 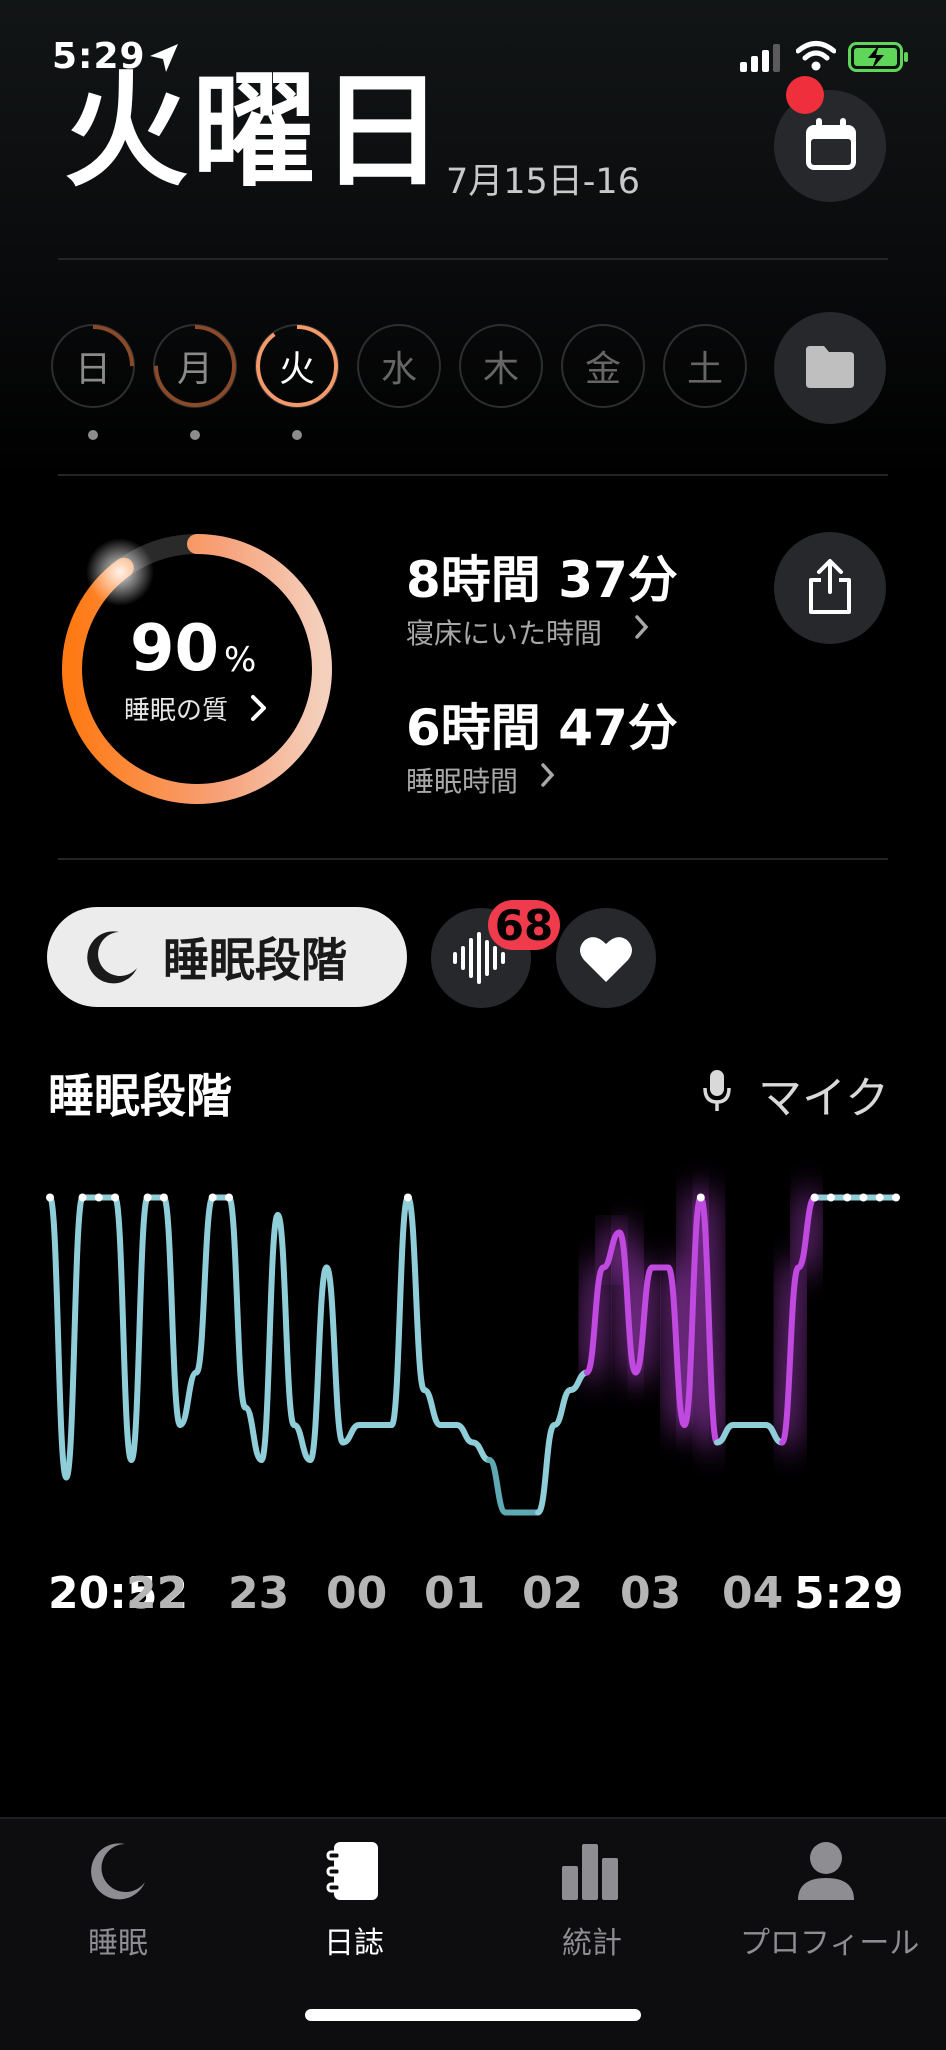 I want to click on day-label: 水, so click(x=398, y=369).